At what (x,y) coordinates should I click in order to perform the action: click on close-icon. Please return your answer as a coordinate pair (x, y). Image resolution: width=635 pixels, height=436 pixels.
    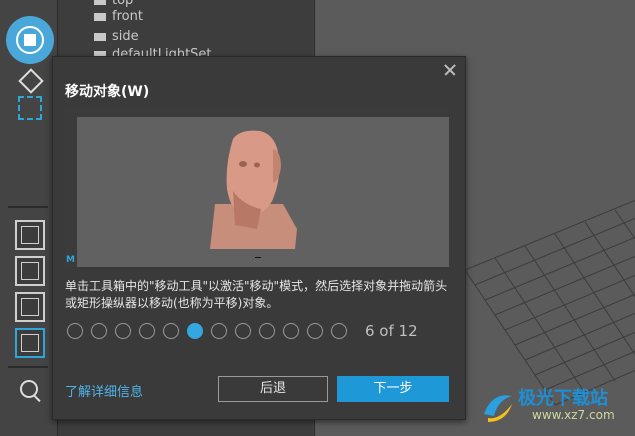
    Looking at the image, I should click on (450, 70).